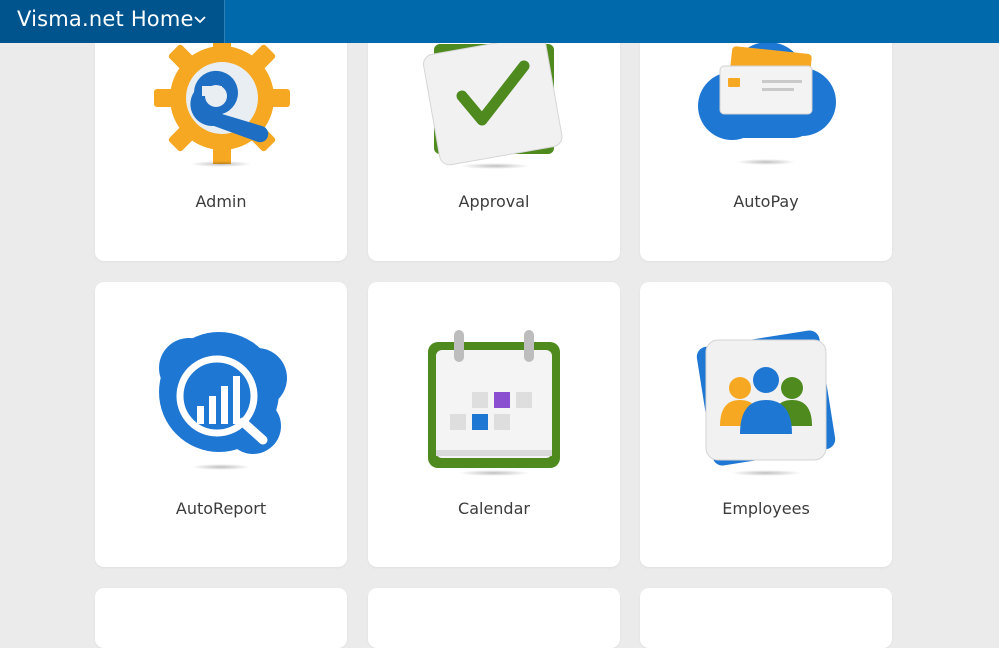 The width and height of the screenshot is (999, 648). What do you see at coordinates (105, 19) in the screenshot?
I see `app-title: Visma.net Home` at bounding box center [105, 19].